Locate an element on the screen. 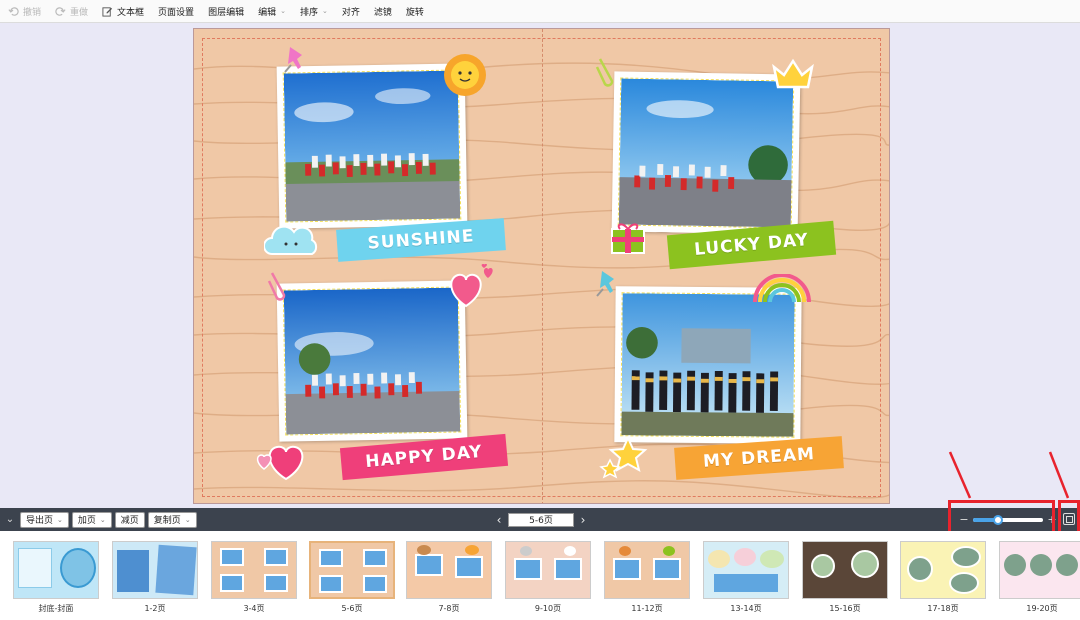  page-thumbnail: 15-16页 is located at coordinates (845, 577).